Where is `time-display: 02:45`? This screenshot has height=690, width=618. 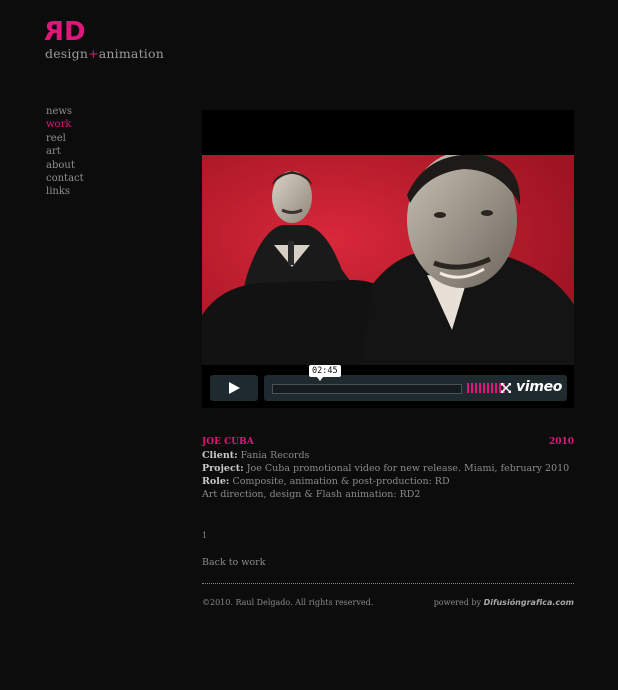 time-display: 02:45 is located at coordinates (325, 373).